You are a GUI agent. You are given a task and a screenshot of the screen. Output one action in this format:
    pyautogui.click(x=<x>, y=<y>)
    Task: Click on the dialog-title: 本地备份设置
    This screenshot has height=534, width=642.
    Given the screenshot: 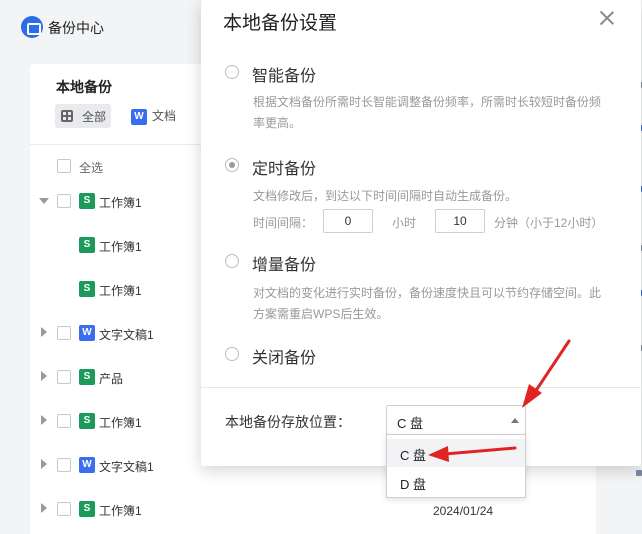 What is the action you would take?
    pyautogui.click(x=280, y=23)
    